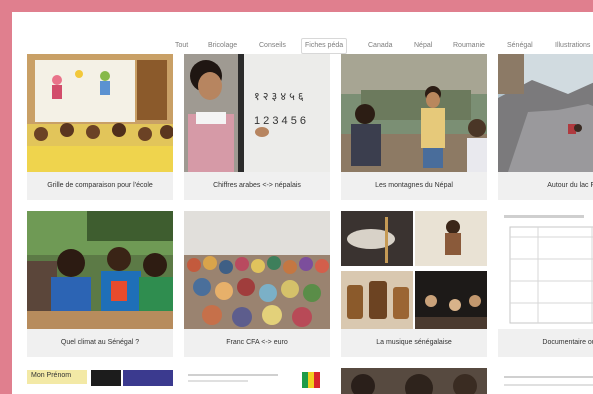 This screenshot has width=593, height=394. I want to click on card-thumbnail-lined-sheet, so click(545, 381).